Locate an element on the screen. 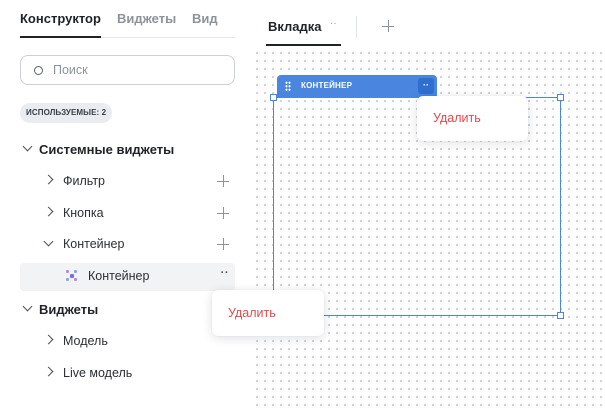 This screenshot has height=410, width=605. add-button-plus-icon is located at coordinates (223, 213).